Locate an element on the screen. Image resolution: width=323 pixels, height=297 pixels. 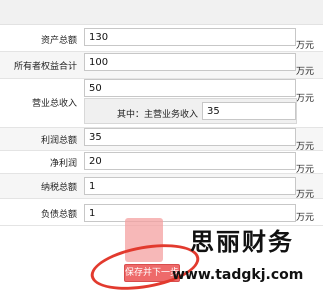
owner-equity-unit: 万元 is located at coordinates (305, 72).